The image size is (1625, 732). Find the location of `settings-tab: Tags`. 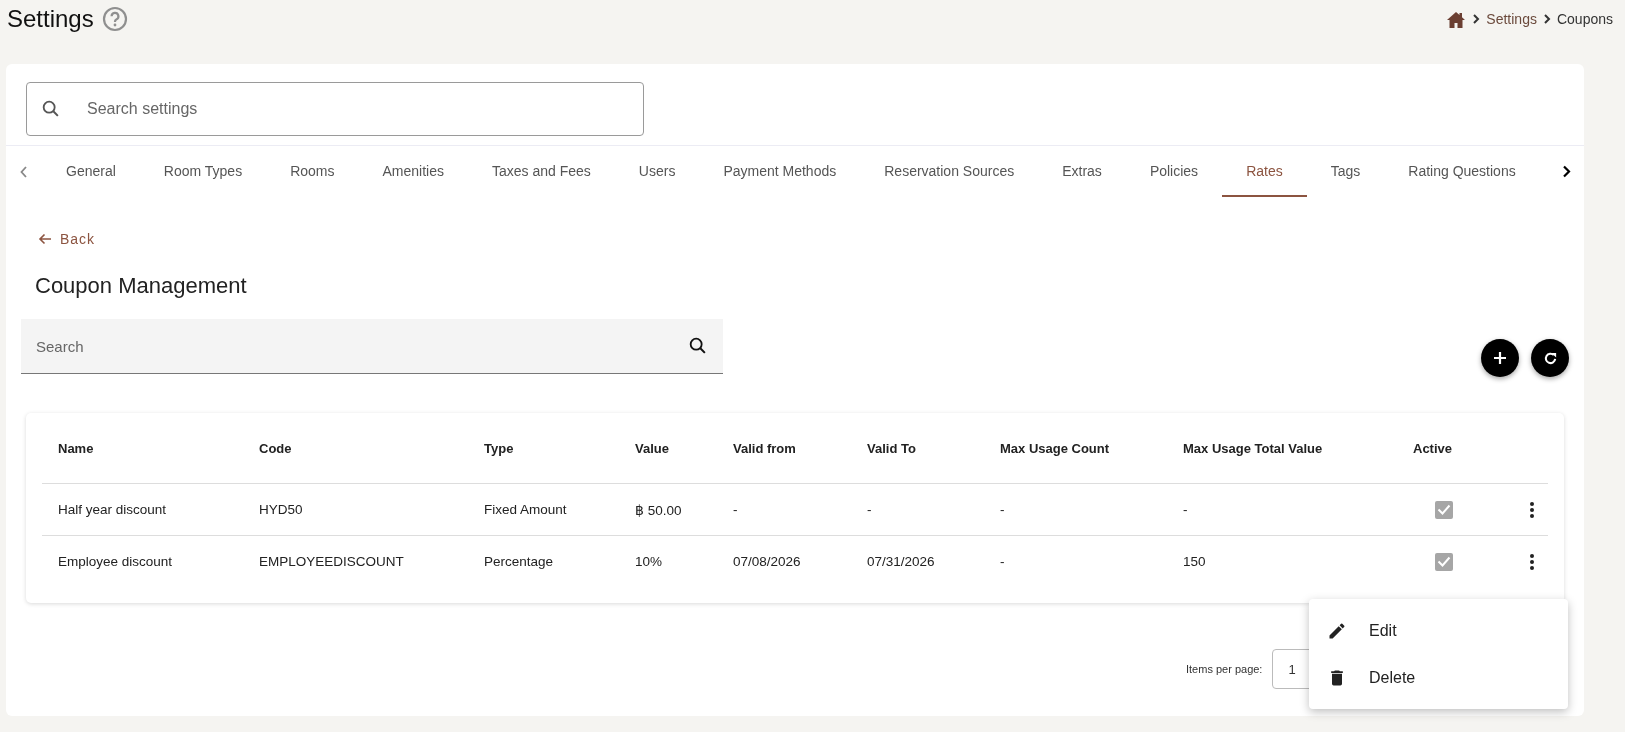

settings-tab: Tags is located at coordinates (1345, 171).